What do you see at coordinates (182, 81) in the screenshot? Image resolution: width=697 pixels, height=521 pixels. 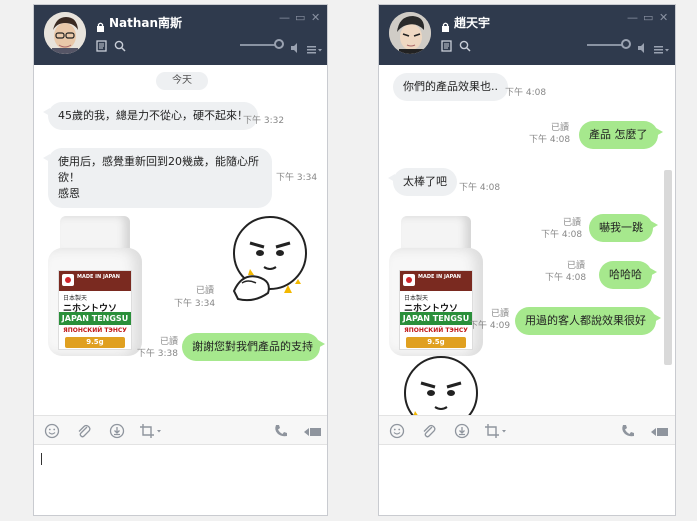 I see `date-divider: 今天` at bounding box center [182, 81].